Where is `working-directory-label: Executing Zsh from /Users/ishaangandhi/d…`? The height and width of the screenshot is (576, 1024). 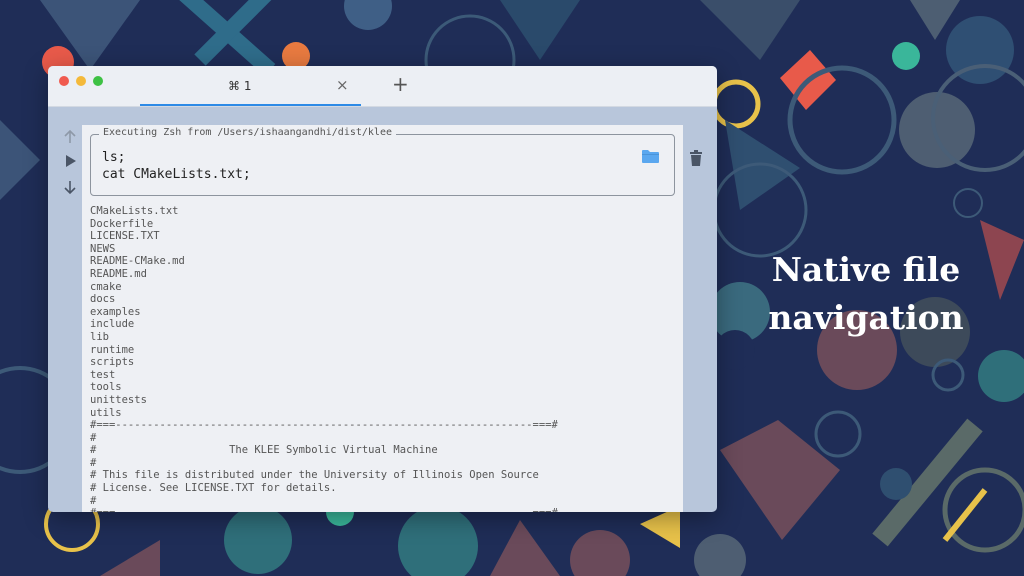 working-directory-label: Executing Zsh from /Users/ishaangandhi/d… is located at coordinates (247, 132).